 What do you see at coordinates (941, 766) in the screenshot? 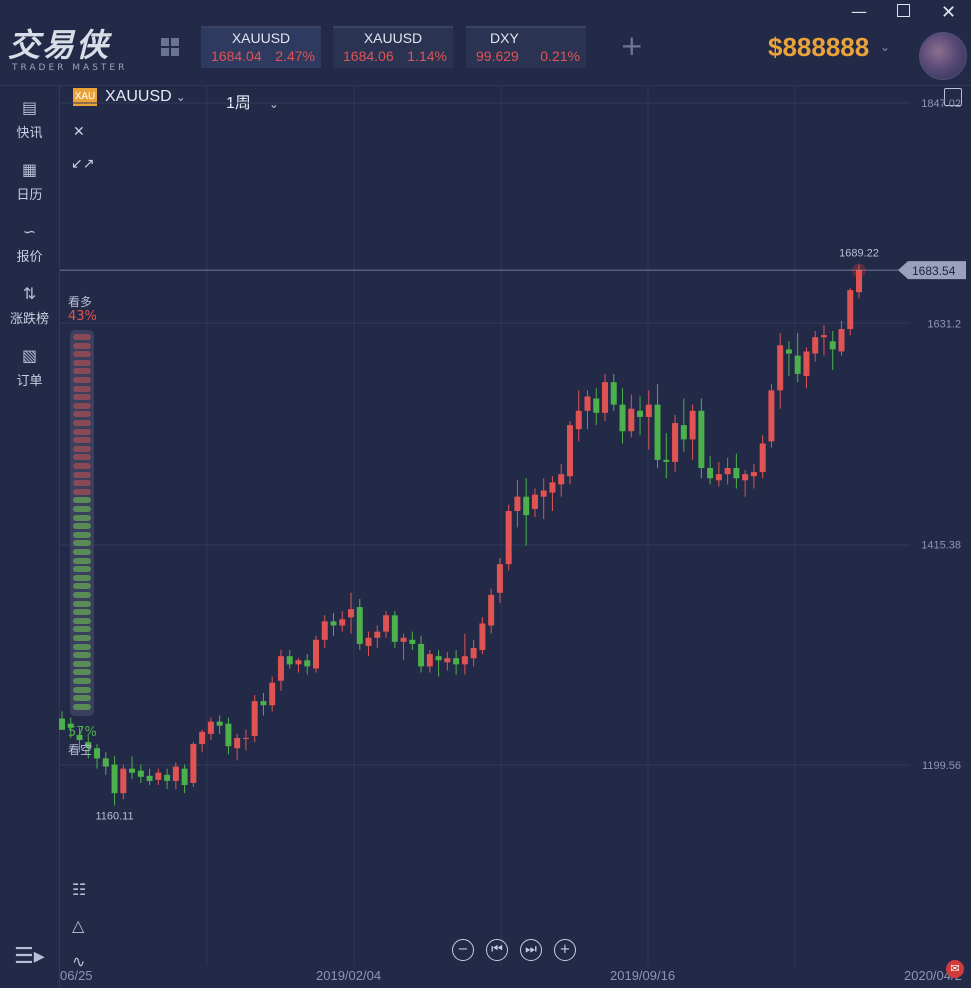
I see `y-tick: 1199.56` at bounding box center [941, 766].